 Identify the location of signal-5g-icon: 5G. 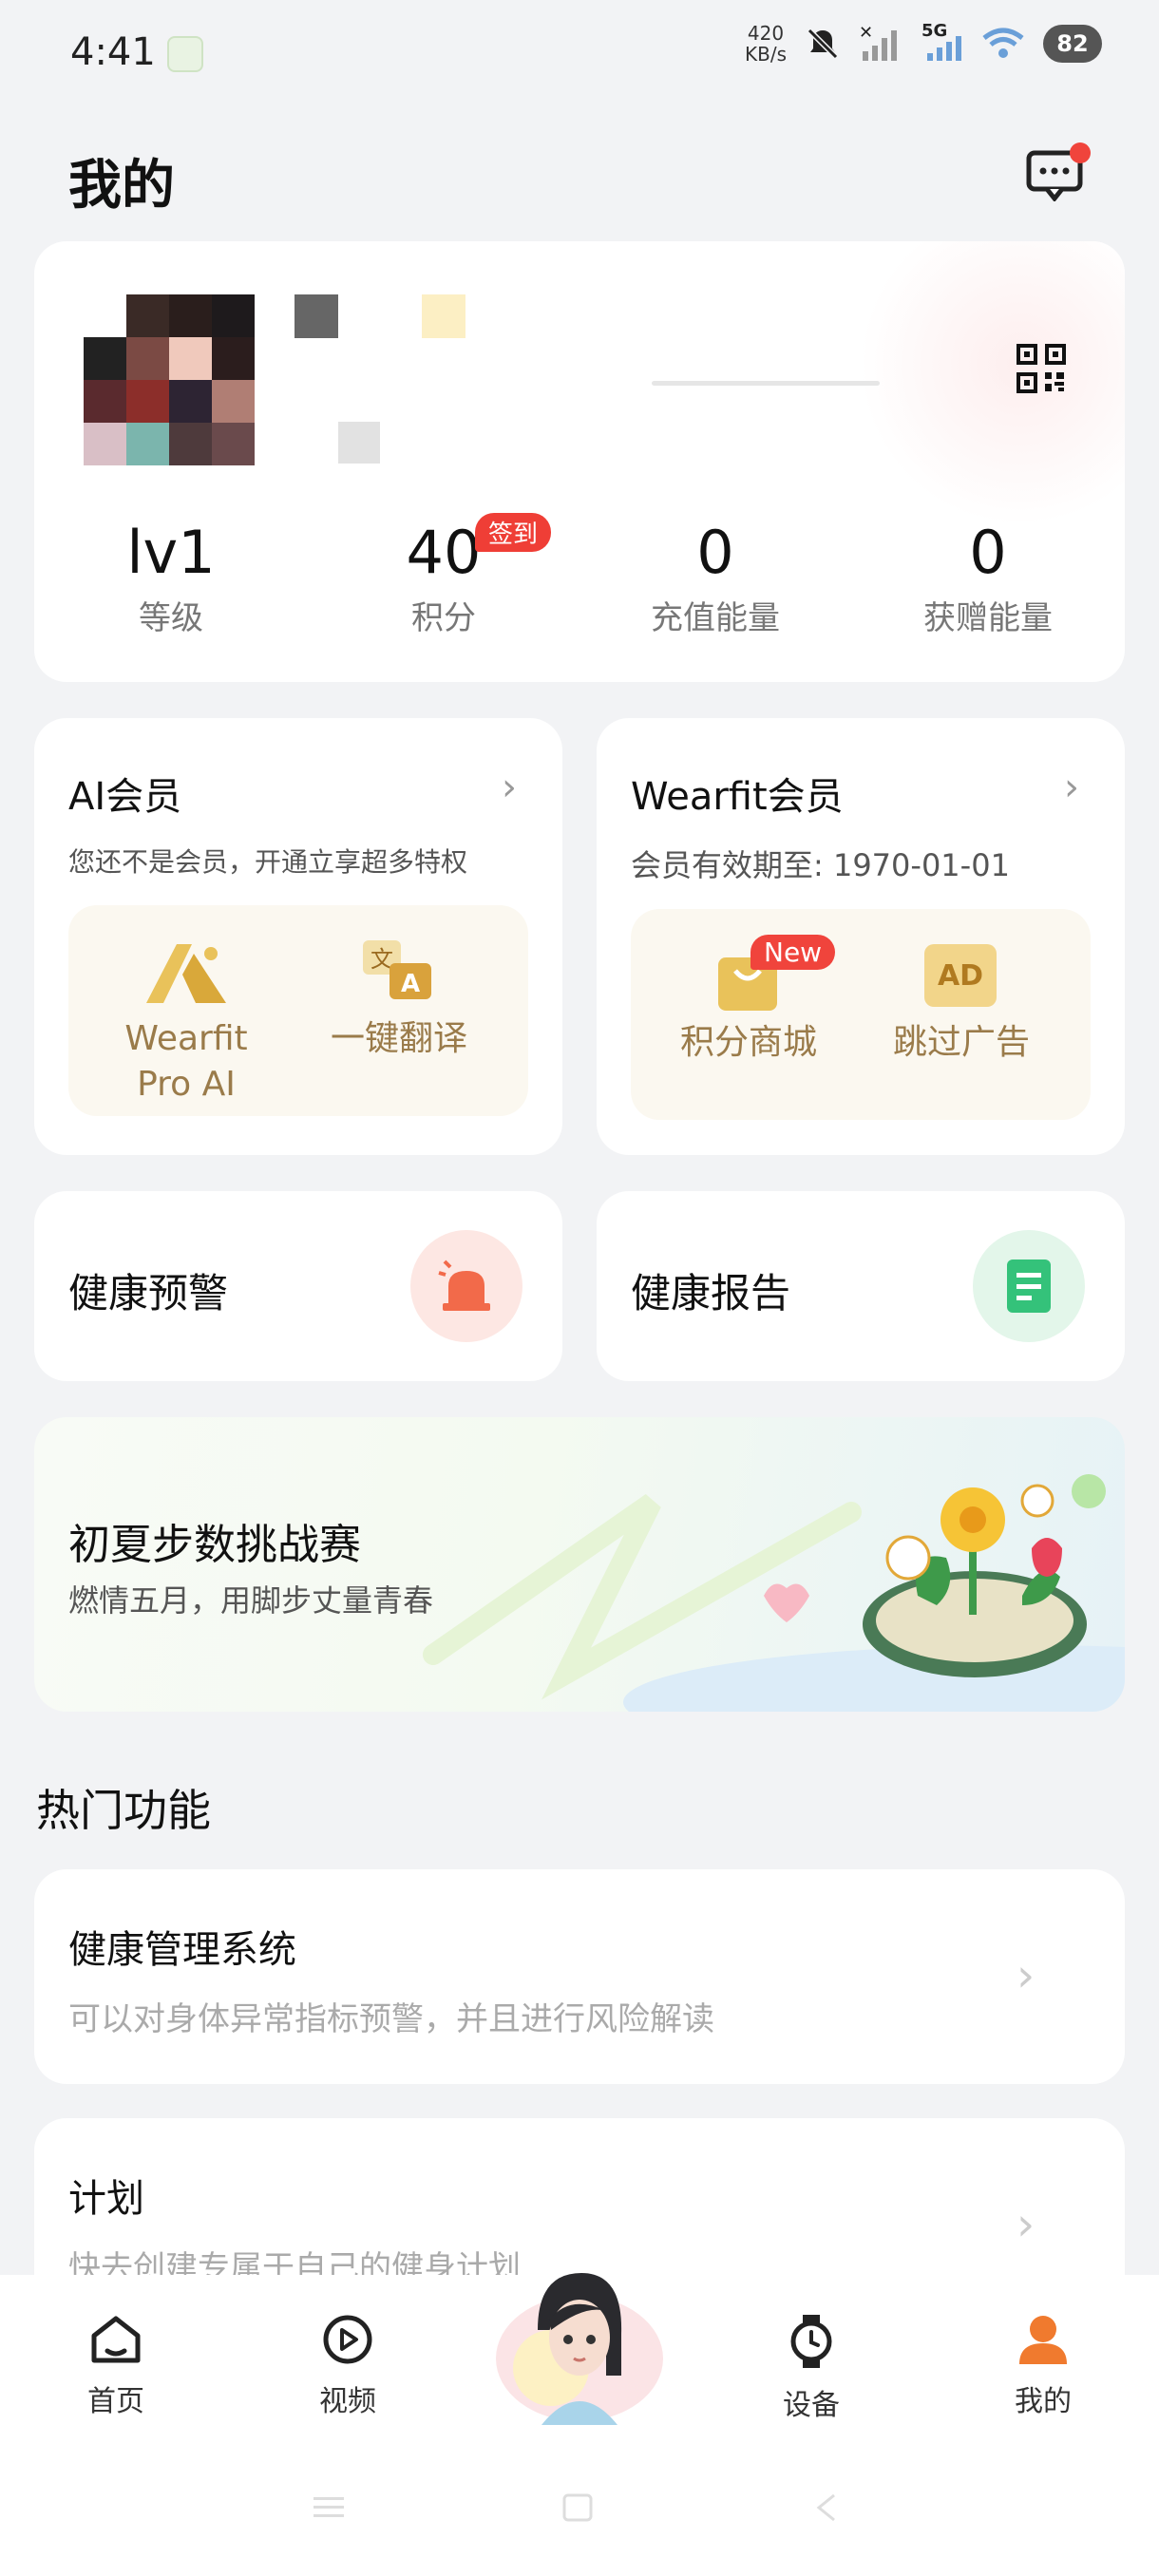
(942, 42).